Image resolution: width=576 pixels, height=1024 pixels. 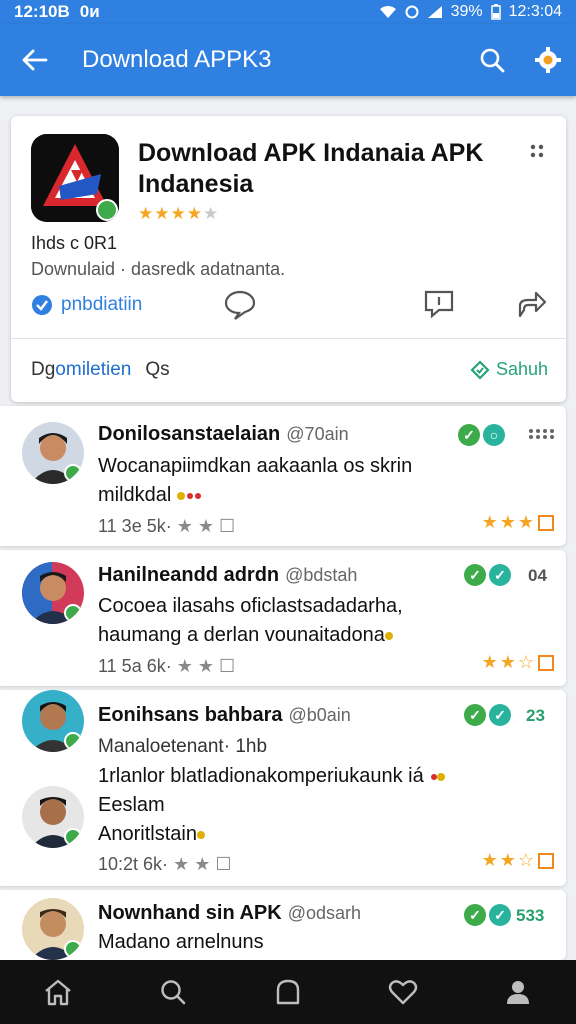 I want to click on wifi-icon, so click(x=387, y=12).